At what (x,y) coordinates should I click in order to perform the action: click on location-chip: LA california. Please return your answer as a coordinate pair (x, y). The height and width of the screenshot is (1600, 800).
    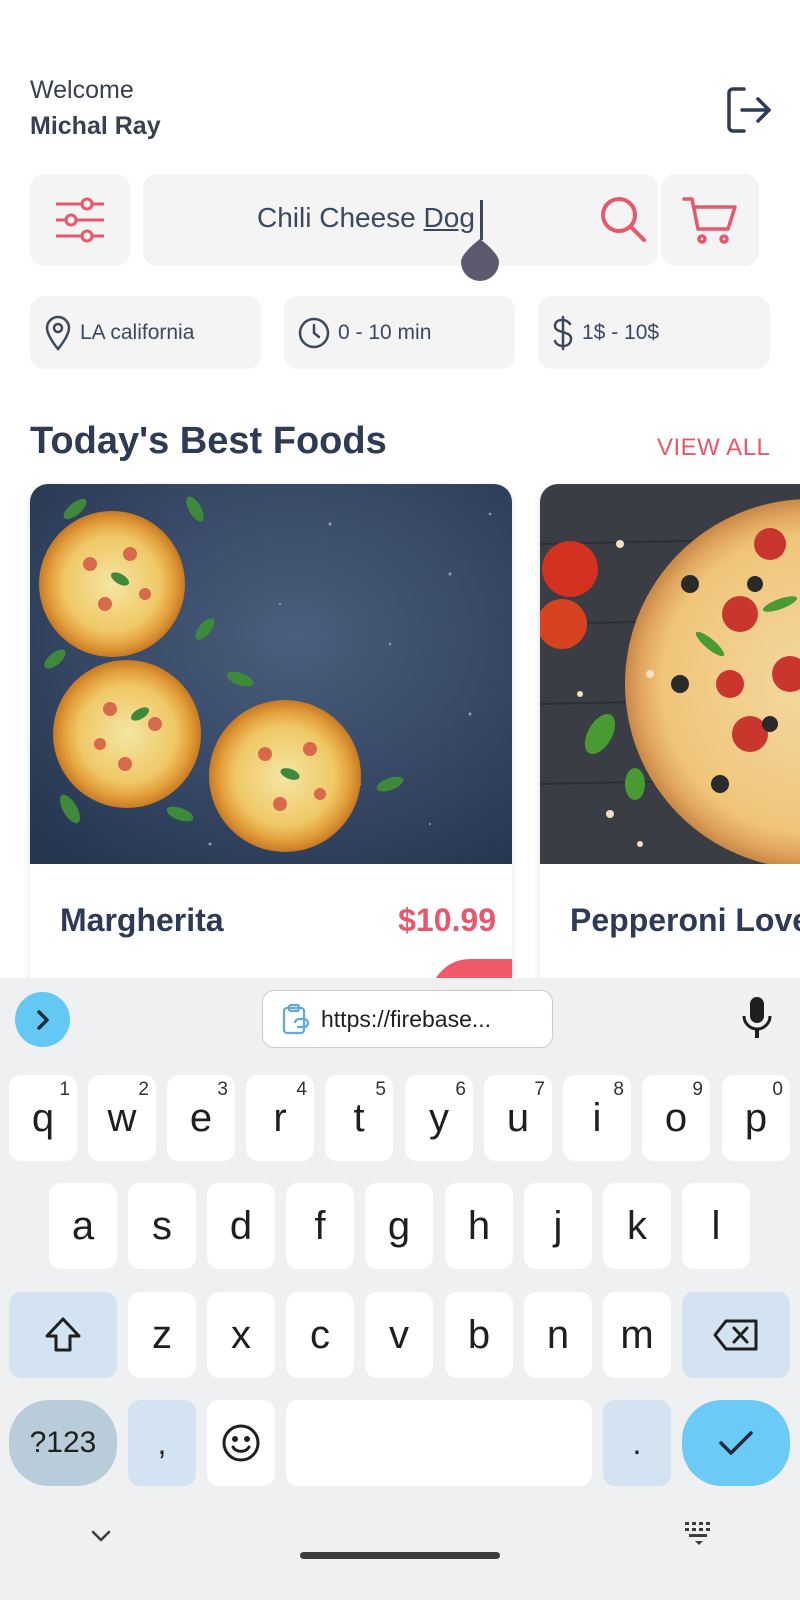
    Looking at the image, I should click on (145, 332).